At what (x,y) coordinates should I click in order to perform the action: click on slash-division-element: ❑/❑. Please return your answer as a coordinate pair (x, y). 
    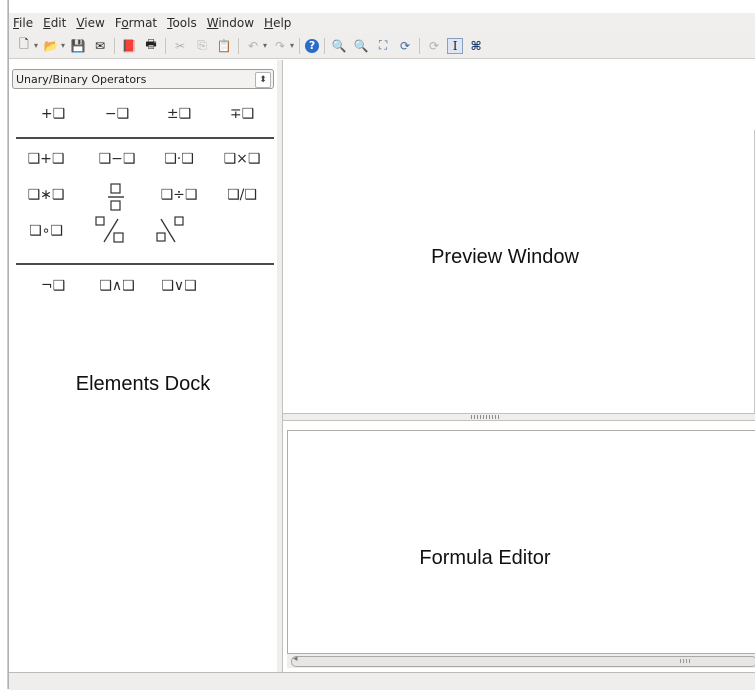
    Looking at the image, I should click on (242, 195).